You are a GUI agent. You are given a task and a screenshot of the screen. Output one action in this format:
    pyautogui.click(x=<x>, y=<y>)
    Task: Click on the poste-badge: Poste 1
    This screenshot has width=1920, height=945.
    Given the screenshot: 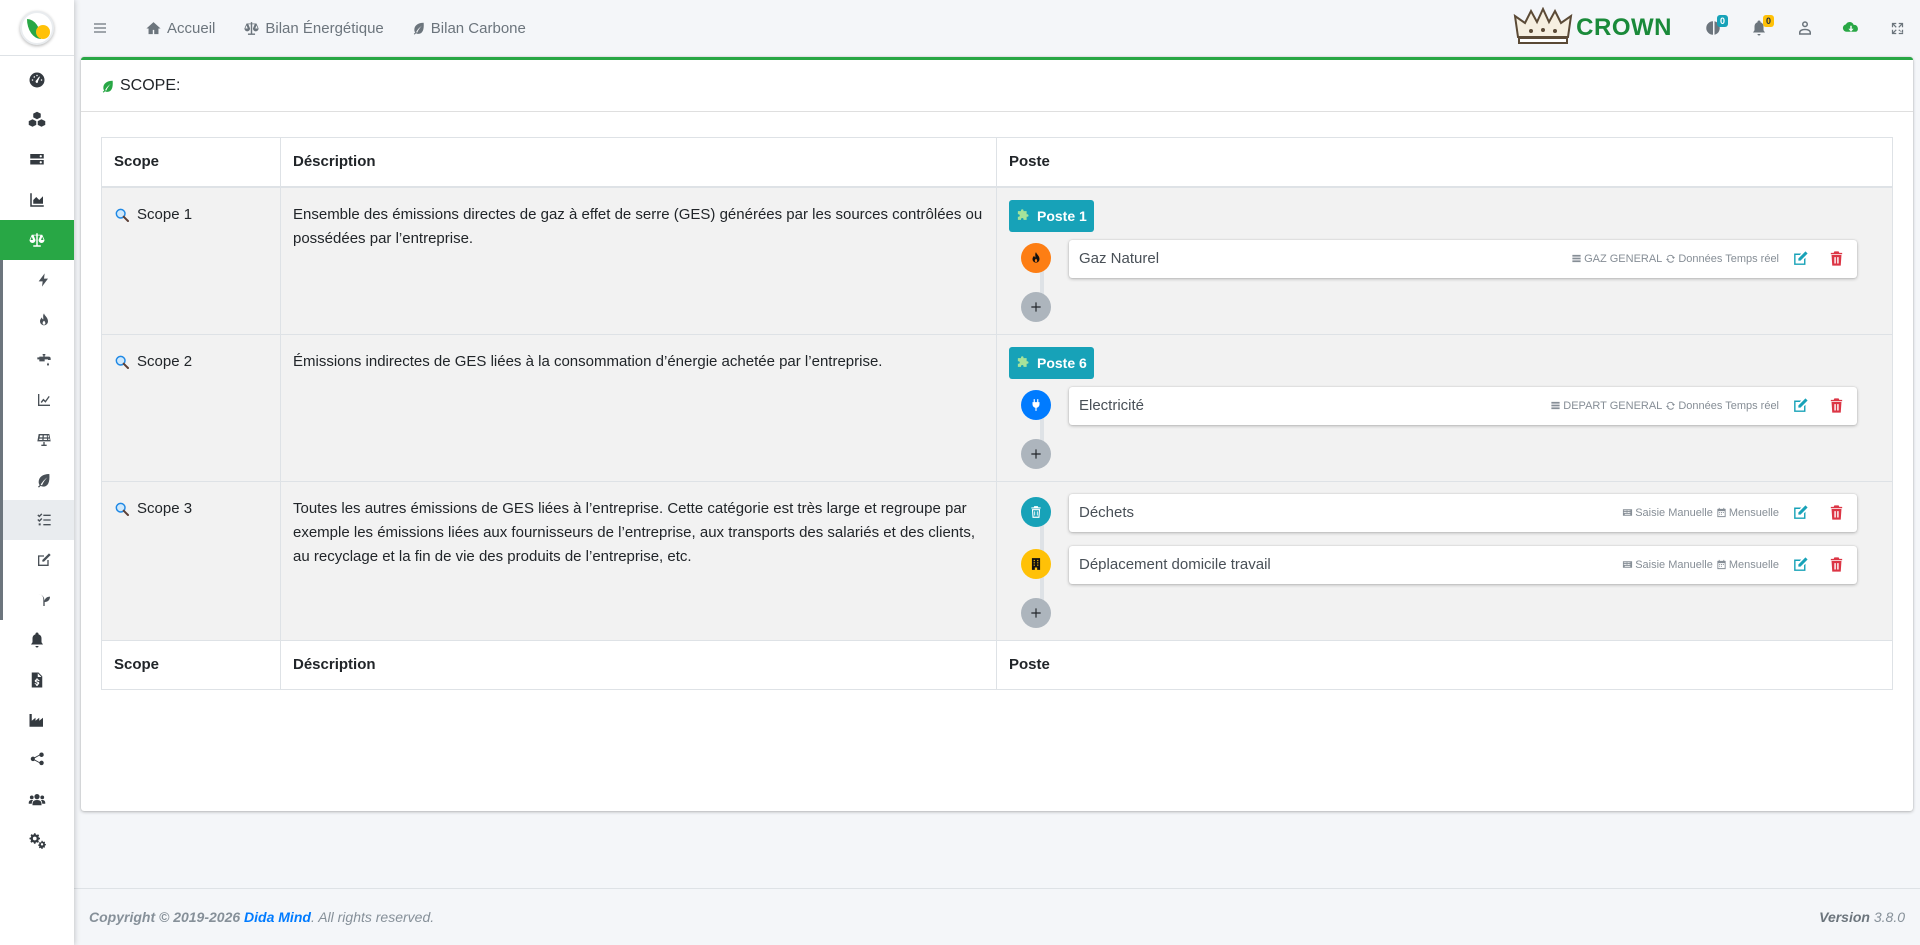 What is the action you would take?
    pyautogui.click(x=1051, y=215)
    